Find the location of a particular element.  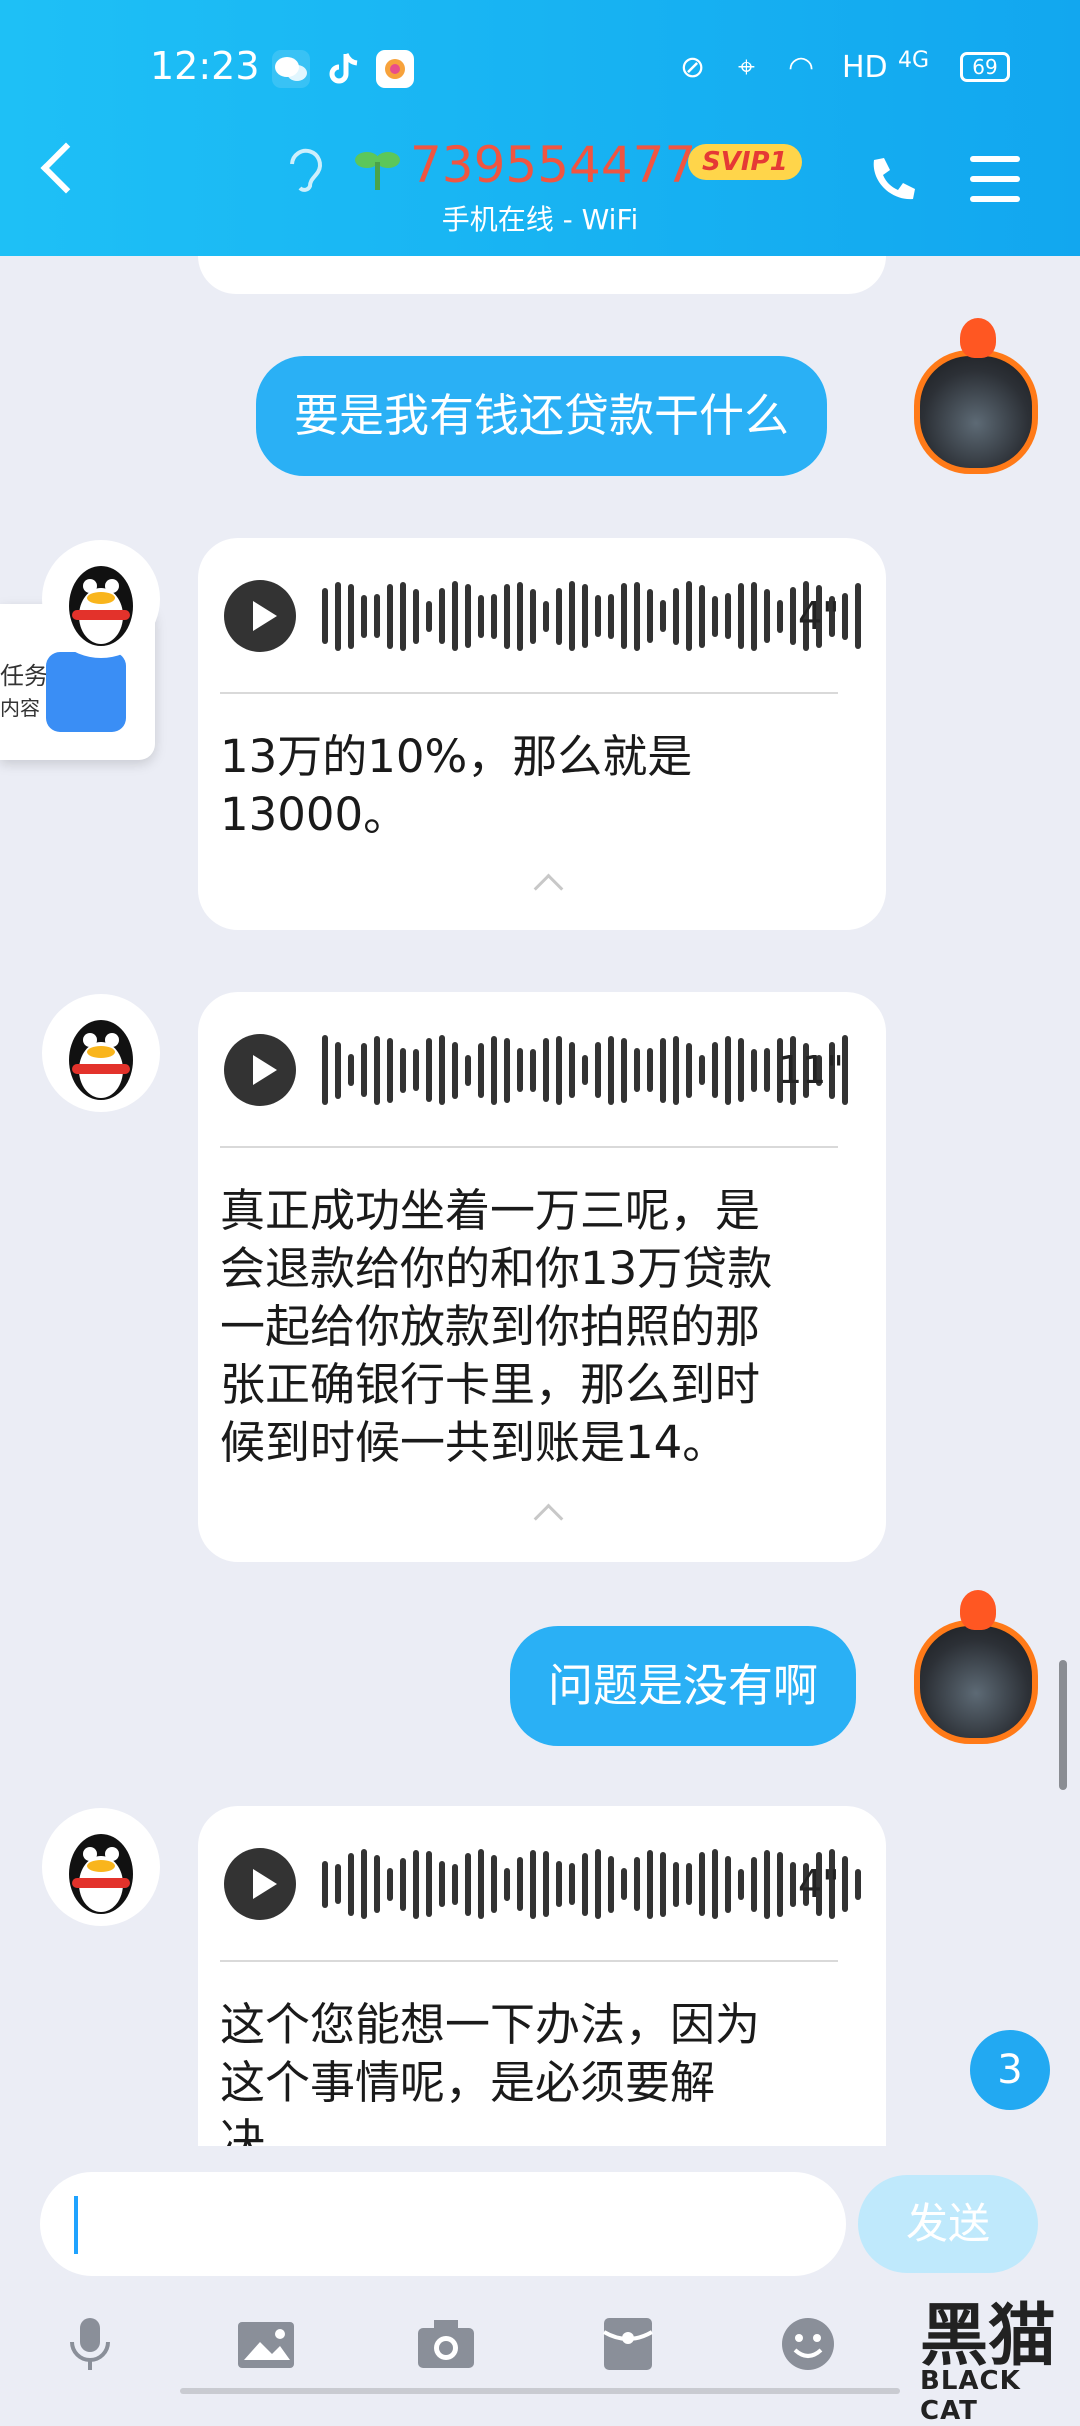

gallery-app-icon is located at coordinates (395, 69).